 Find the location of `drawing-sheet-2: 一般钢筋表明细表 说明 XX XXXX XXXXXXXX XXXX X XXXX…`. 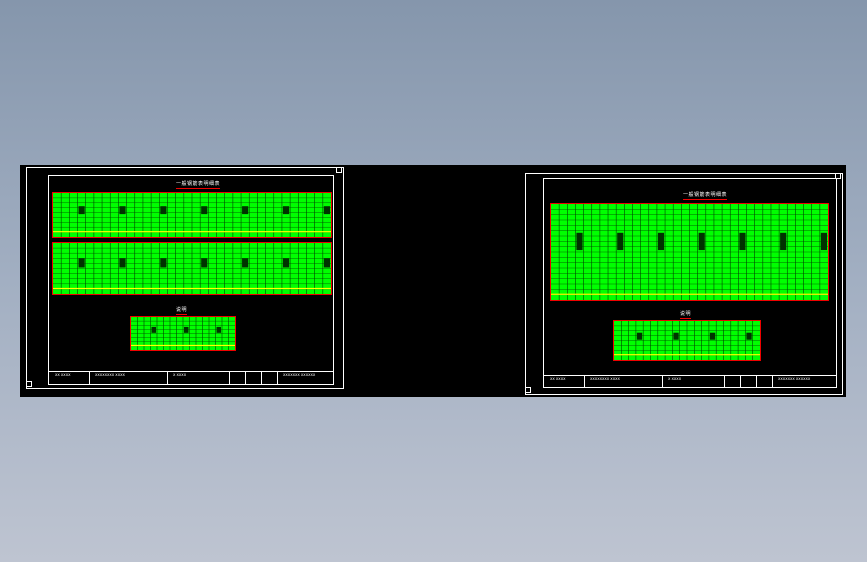

drawing-sheet-2: 一般钢筋表明细表 说明 XX XXXX XXXXXXXX XXXX X XXXX… is located at coordinates (684, 284).